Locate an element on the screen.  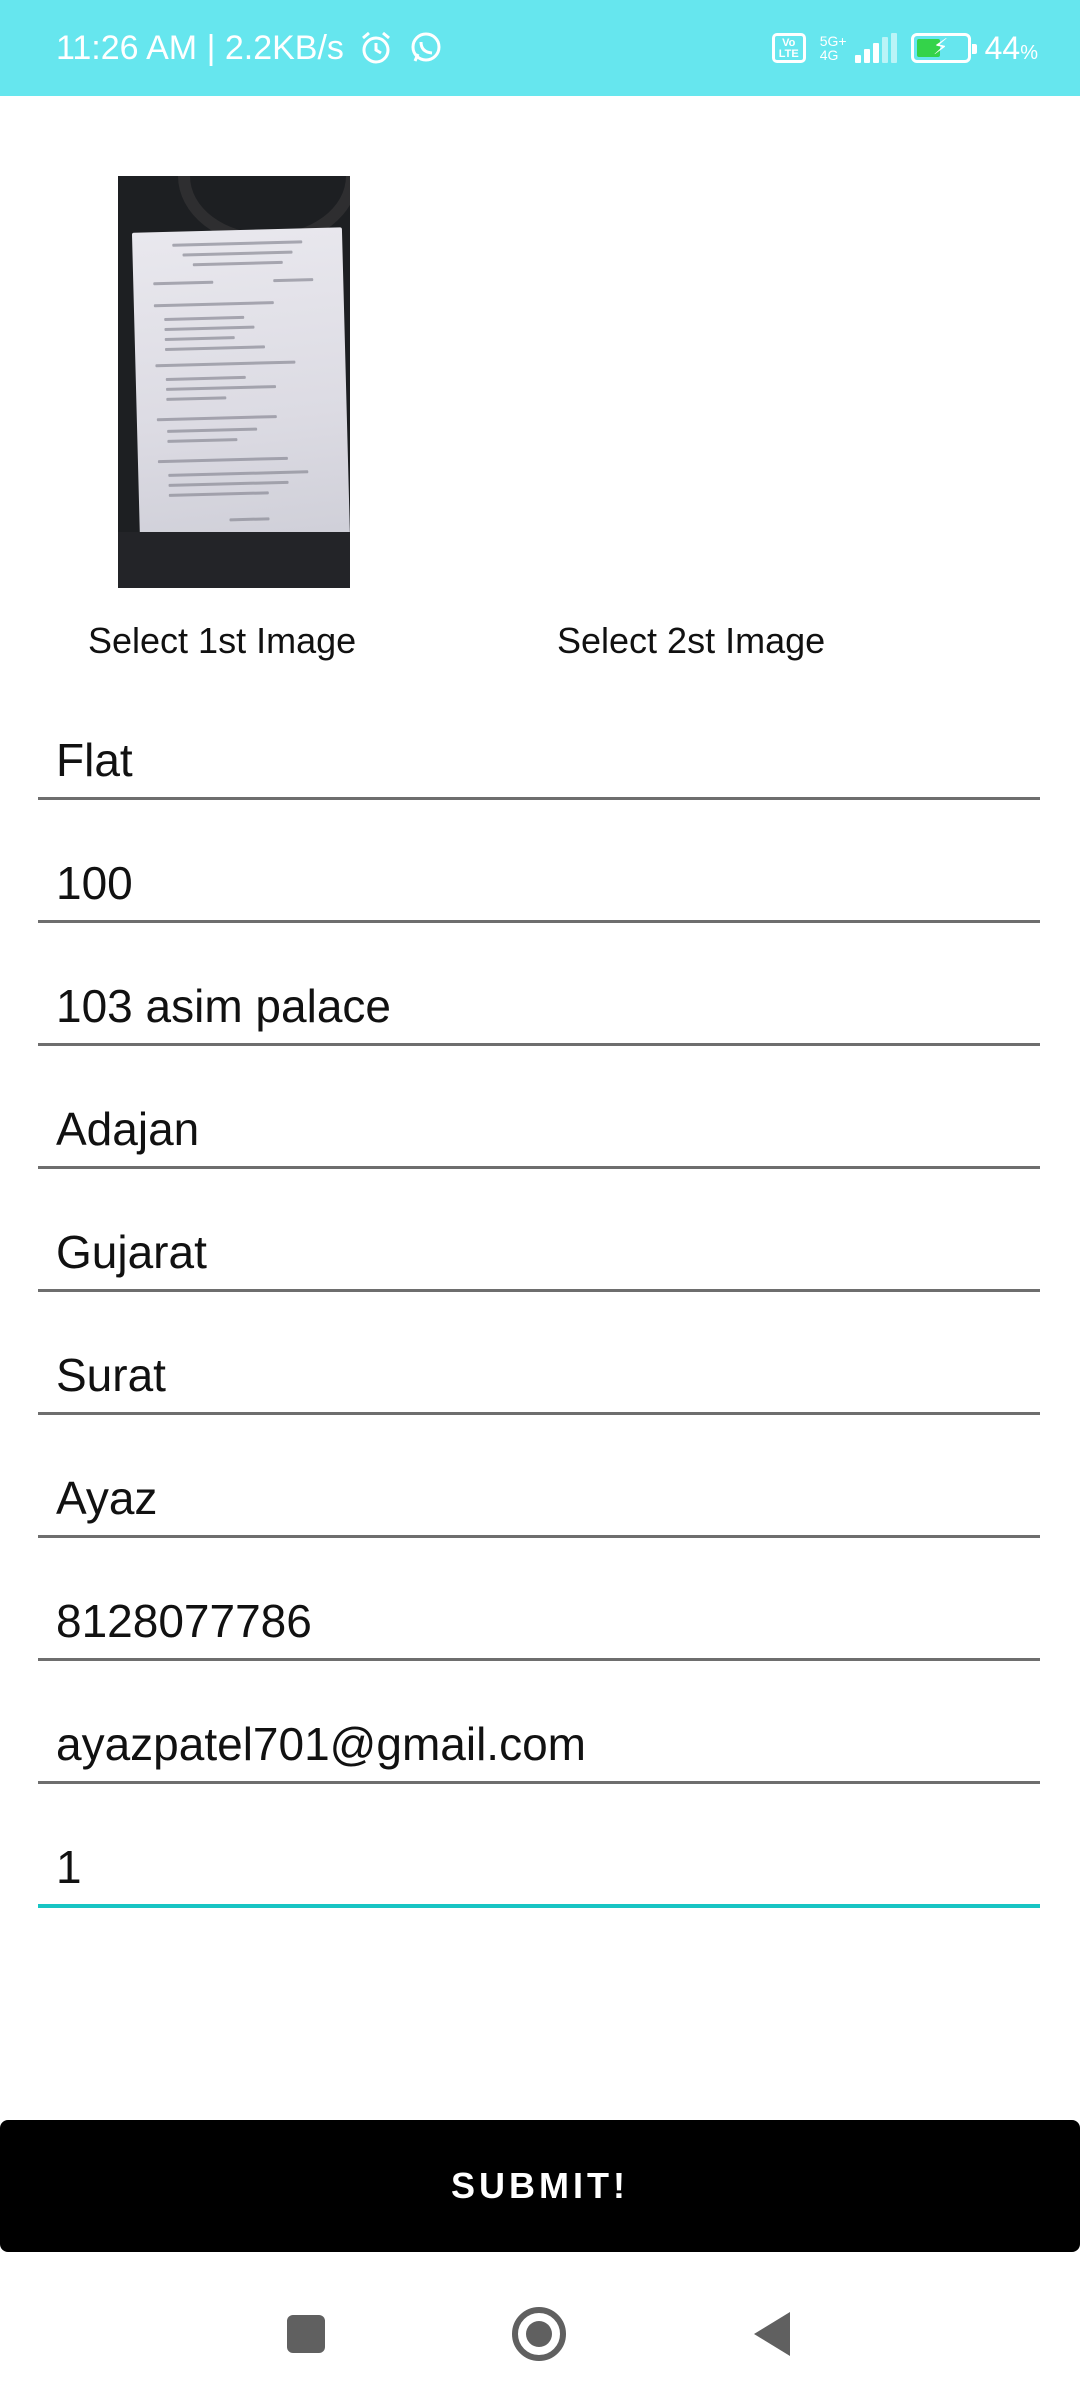
whatsapp-icon is located at coordinates (426, 48).